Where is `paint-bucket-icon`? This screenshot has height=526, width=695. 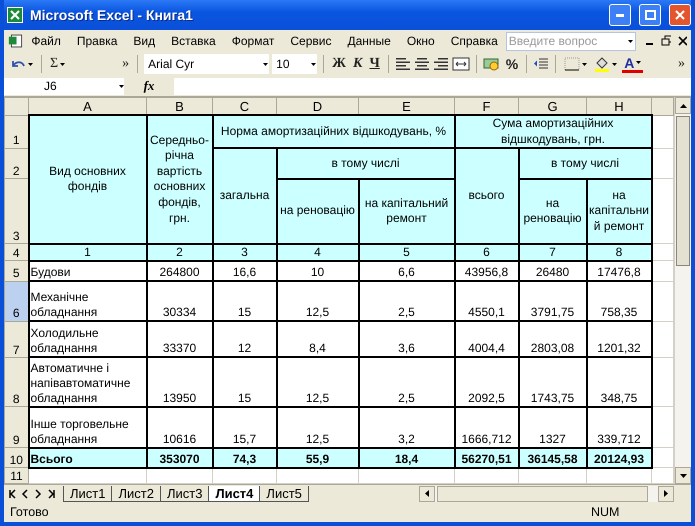 paint-bucket-icon is located at coordinates (602, 64).